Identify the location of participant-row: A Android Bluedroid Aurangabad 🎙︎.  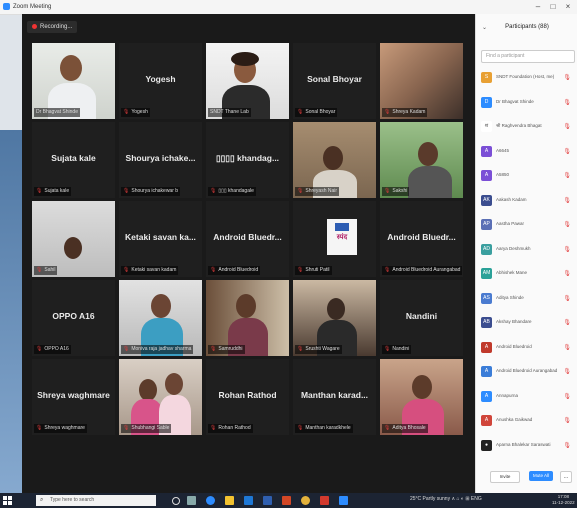
(527, 371).